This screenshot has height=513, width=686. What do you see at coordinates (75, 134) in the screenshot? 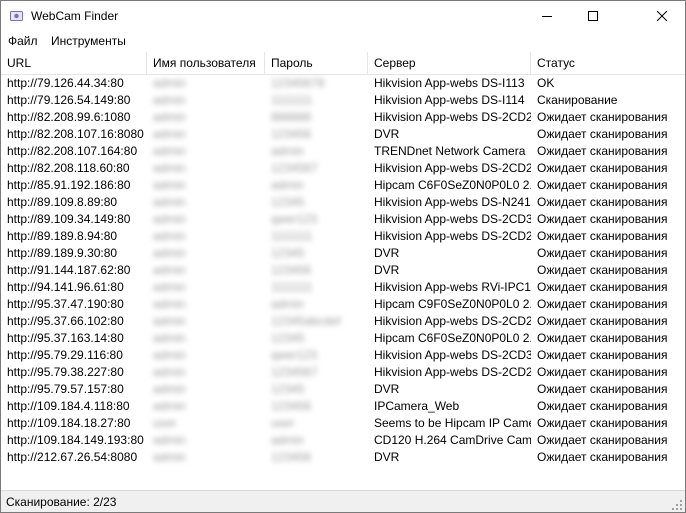
I see `cell-url: http://82.208.107.16:8080` at bounding box center [75, 134].